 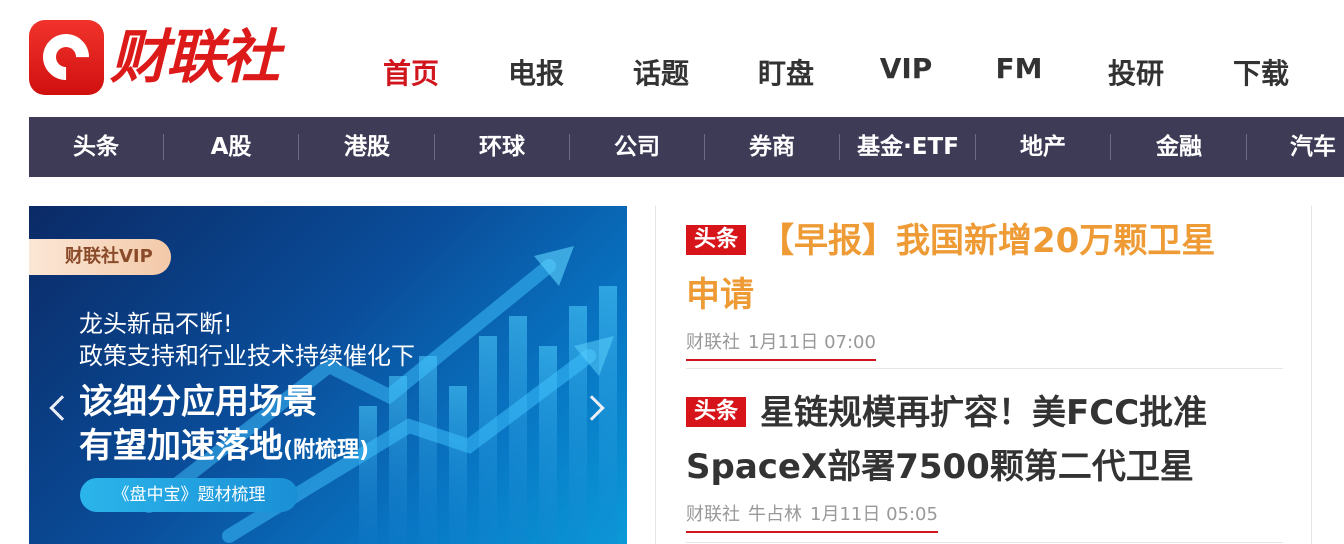 I want to click on nav-item-fm: FM, so click(x=1019, y=68).